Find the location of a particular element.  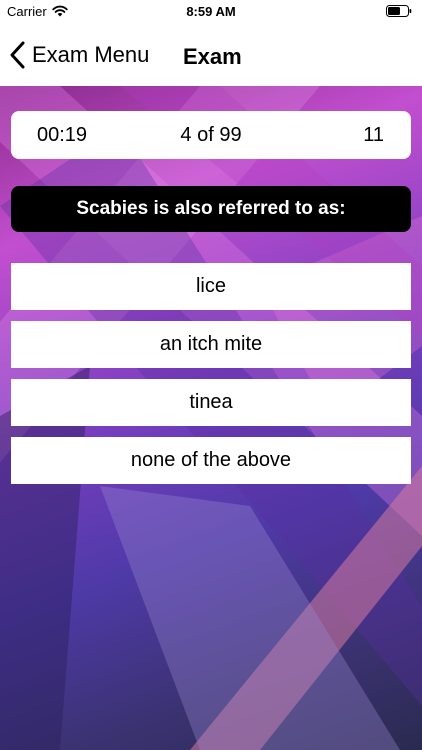

answer-option: an itch mite is located at coordinates (211, 344).